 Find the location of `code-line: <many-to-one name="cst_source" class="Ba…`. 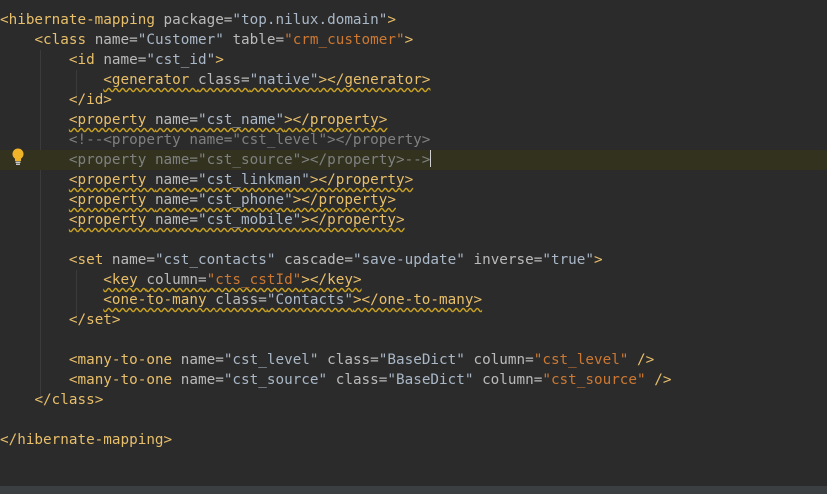

code-line: <many-to-one name="cst_source" class="Ba… is located at coordinates (413, 380).